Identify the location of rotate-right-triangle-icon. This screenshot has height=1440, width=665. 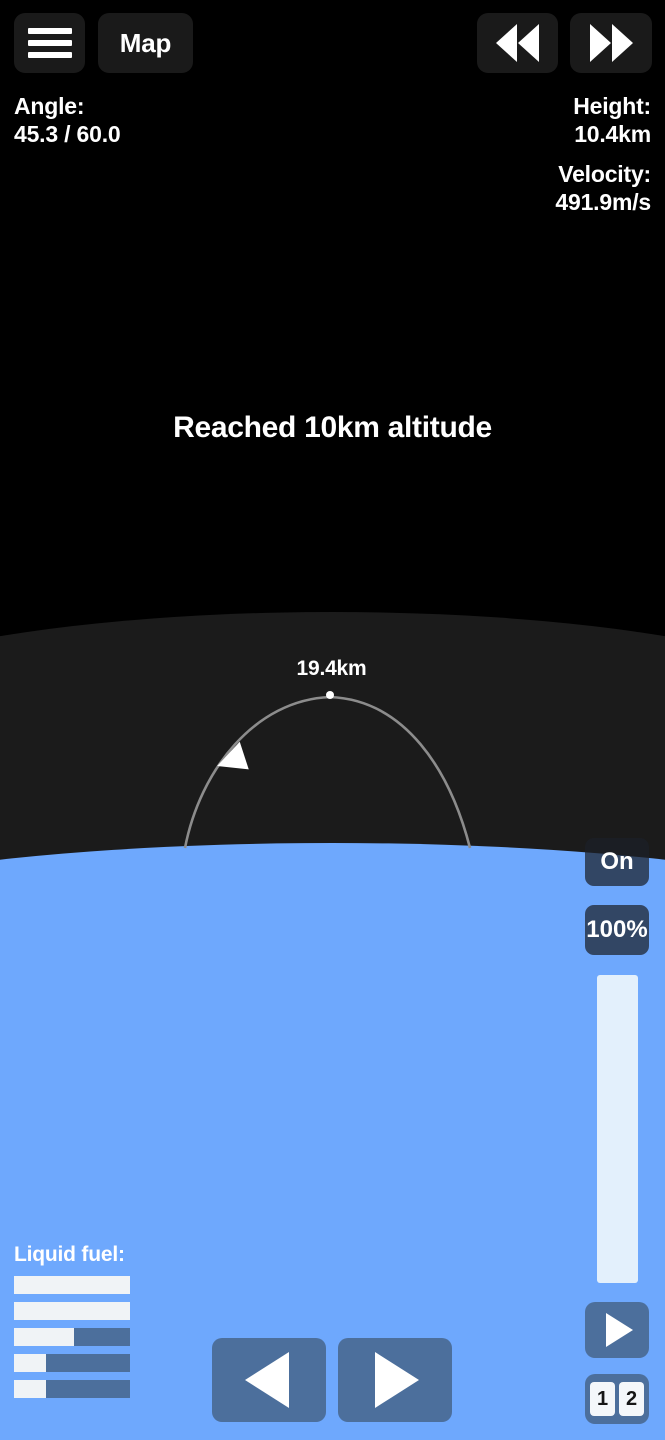
(397, 1380).